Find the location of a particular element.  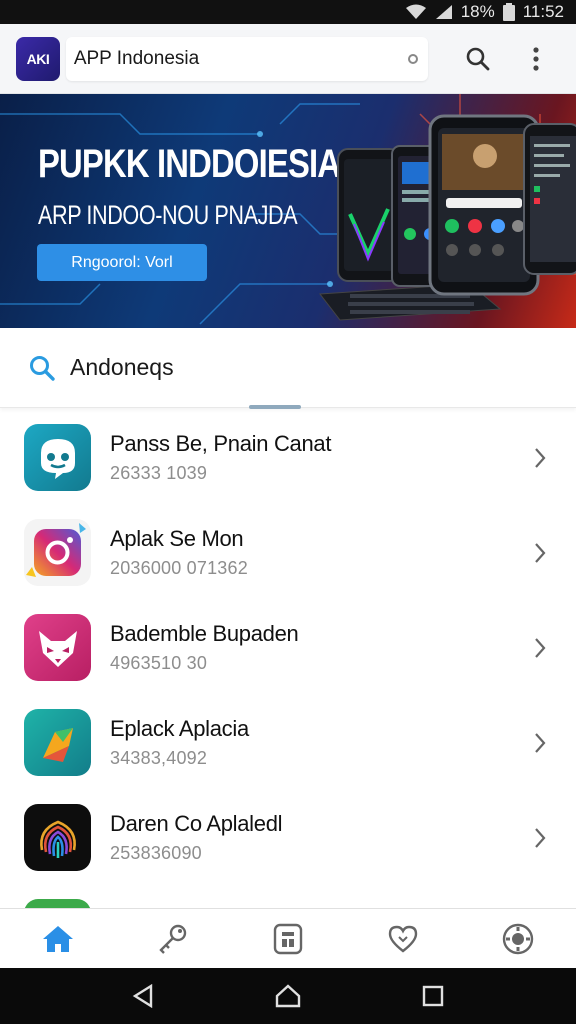

app-name: Bademble Bupaden is located at coordinates (204, 633).